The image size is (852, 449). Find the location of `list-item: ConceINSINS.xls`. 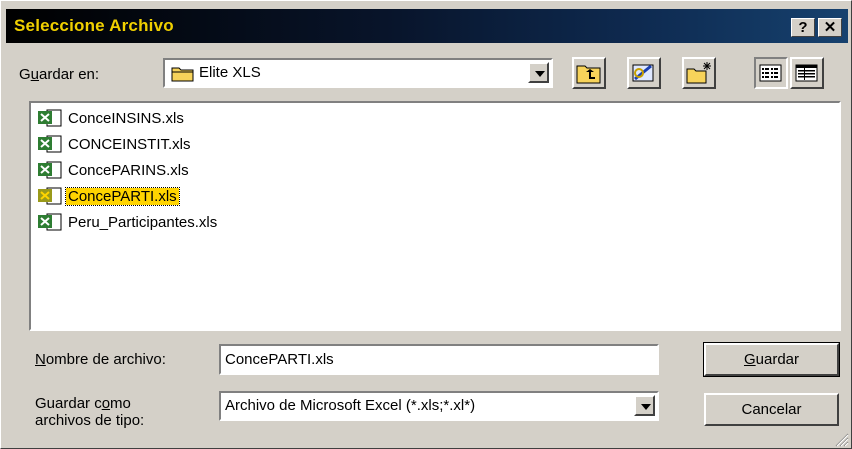

list-item: ConceINSINS.xls is located at coordinates (111, 118).